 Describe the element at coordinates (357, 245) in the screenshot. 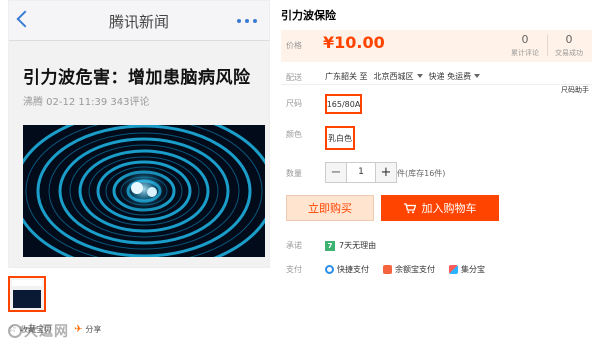

I see `promise-text: 7天无理由` at that location.